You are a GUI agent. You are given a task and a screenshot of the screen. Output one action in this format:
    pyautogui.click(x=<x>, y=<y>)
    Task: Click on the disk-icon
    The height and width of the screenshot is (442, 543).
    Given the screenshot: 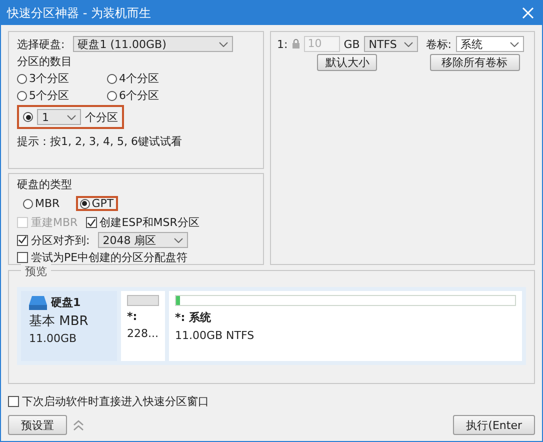 What is the action you would take?
    pyautogui.click(x=38, y=303)
    